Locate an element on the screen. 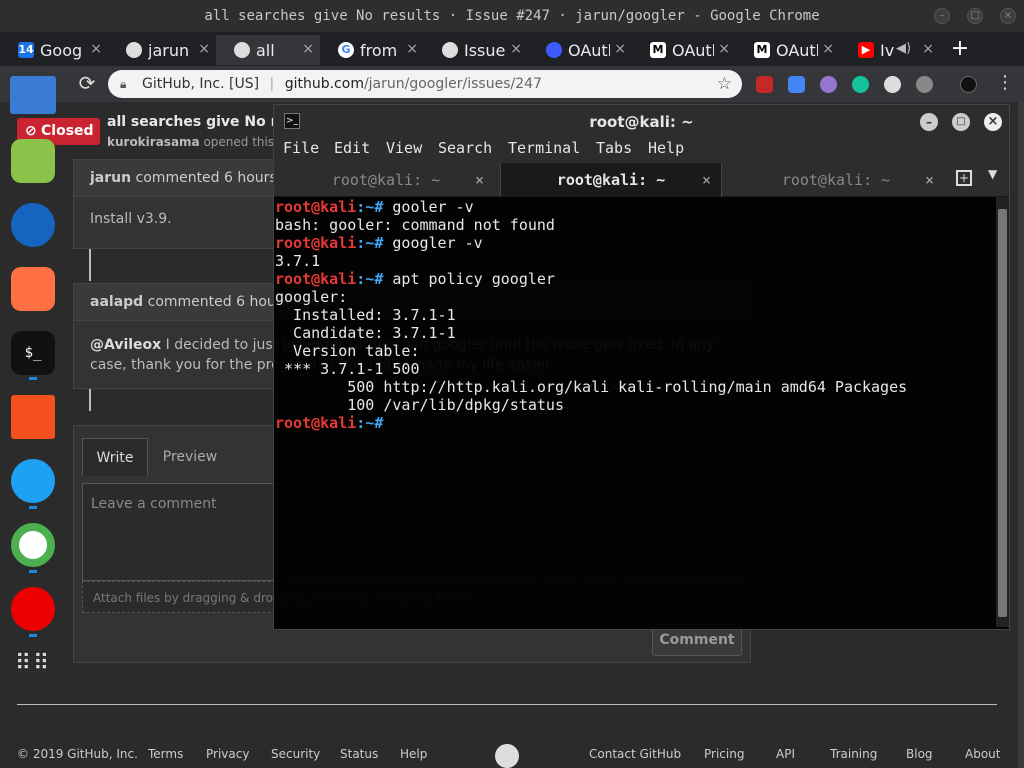 The image size is (1024, 768). footer-copyright: © 2019 GitHub, Inc. is located at coordinates (77, 754).